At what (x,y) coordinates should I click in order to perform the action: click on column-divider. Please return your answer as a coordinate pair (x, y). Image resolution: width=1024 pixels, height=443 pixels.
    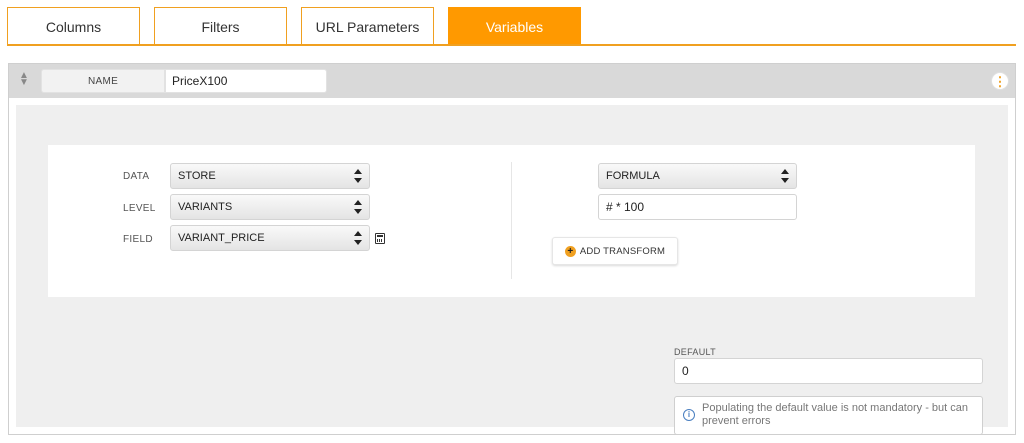
    Looking at the image, I should click on (511, 220).